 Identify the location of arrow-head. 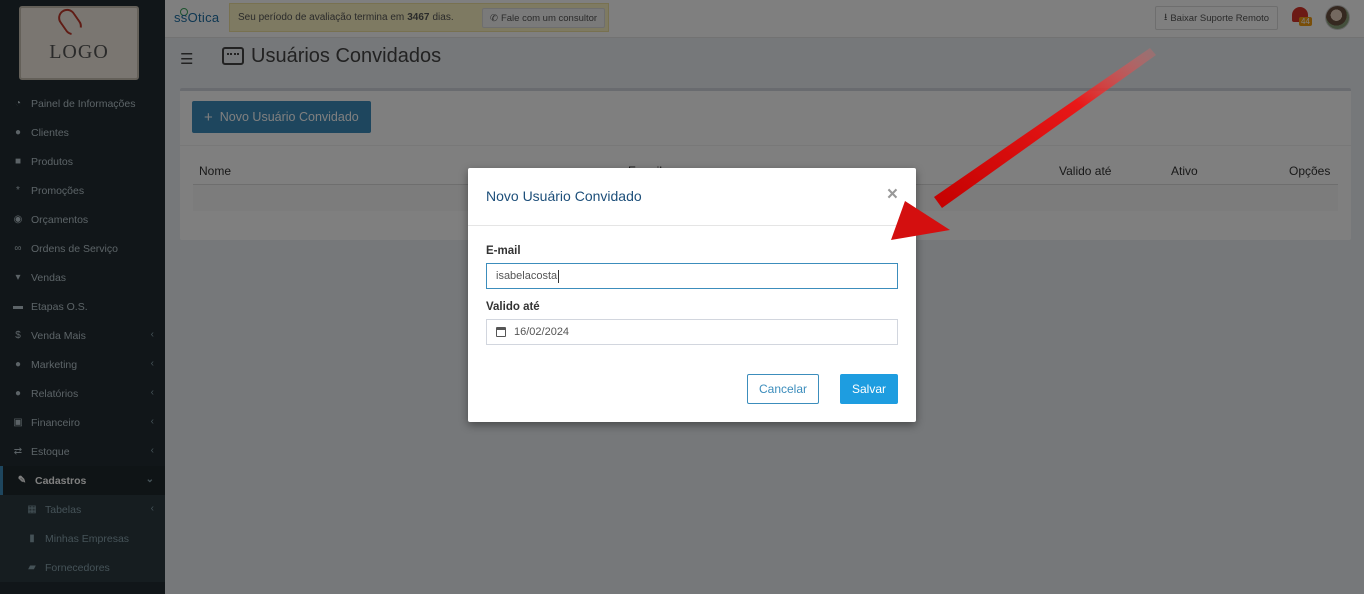
(920, 220).